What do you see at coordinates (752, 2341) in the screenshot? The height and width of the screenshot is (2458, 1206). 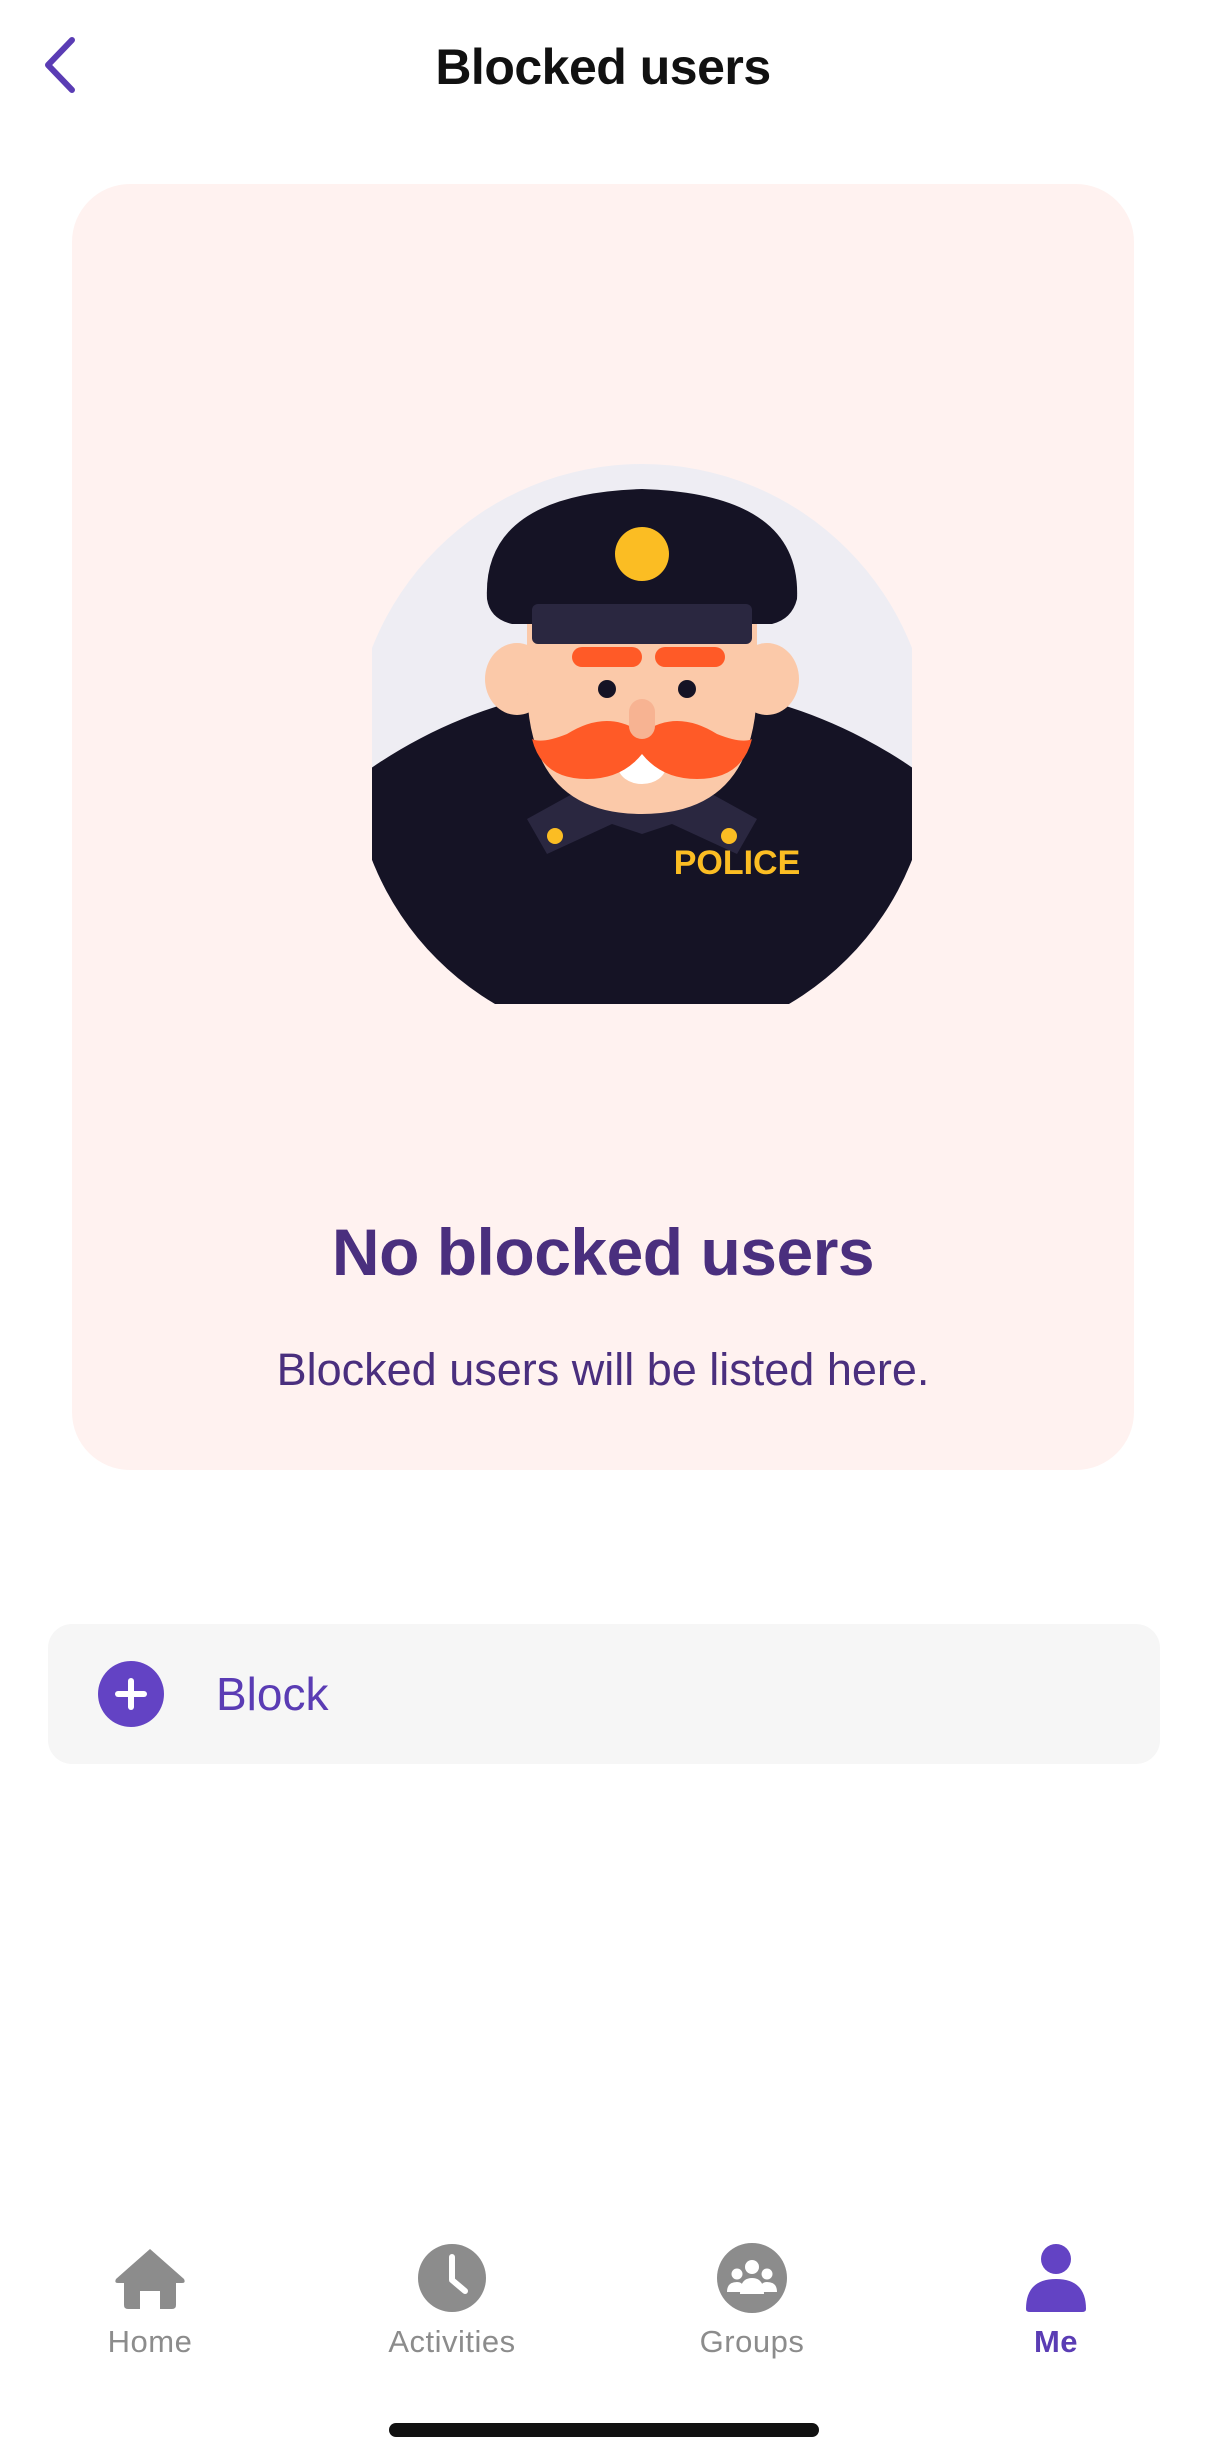 I see `tab-groups-label: Groups` at bounding box center [752, 2341].